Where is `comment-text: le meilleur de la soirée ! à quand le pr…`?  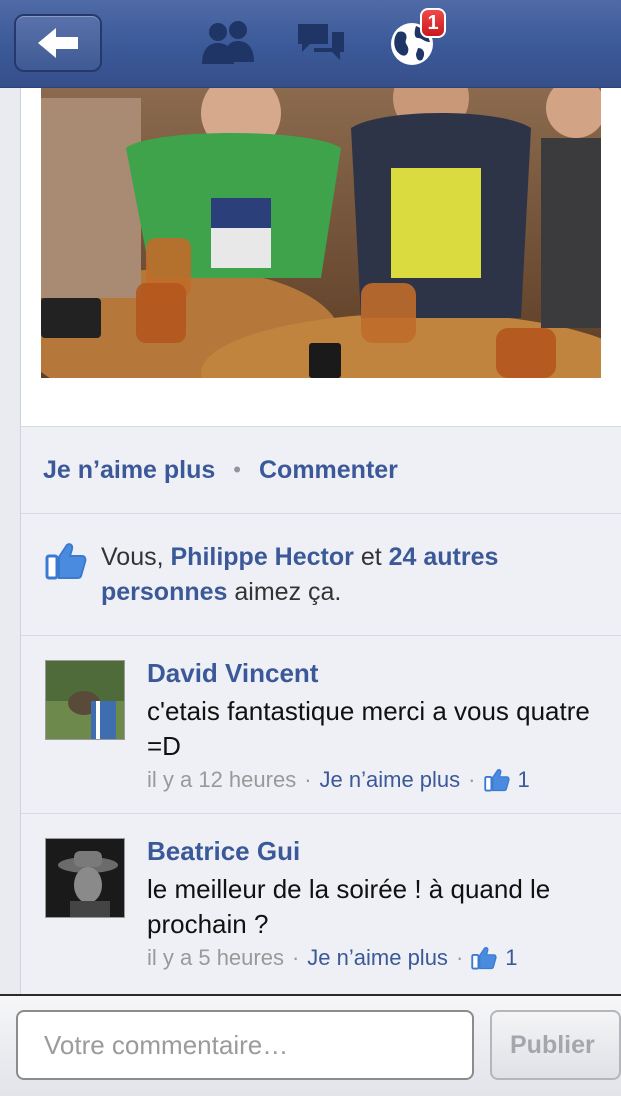
comment-text: le meilleur de la soirée ! à quand le pr… is located at coordinates (349, 906).